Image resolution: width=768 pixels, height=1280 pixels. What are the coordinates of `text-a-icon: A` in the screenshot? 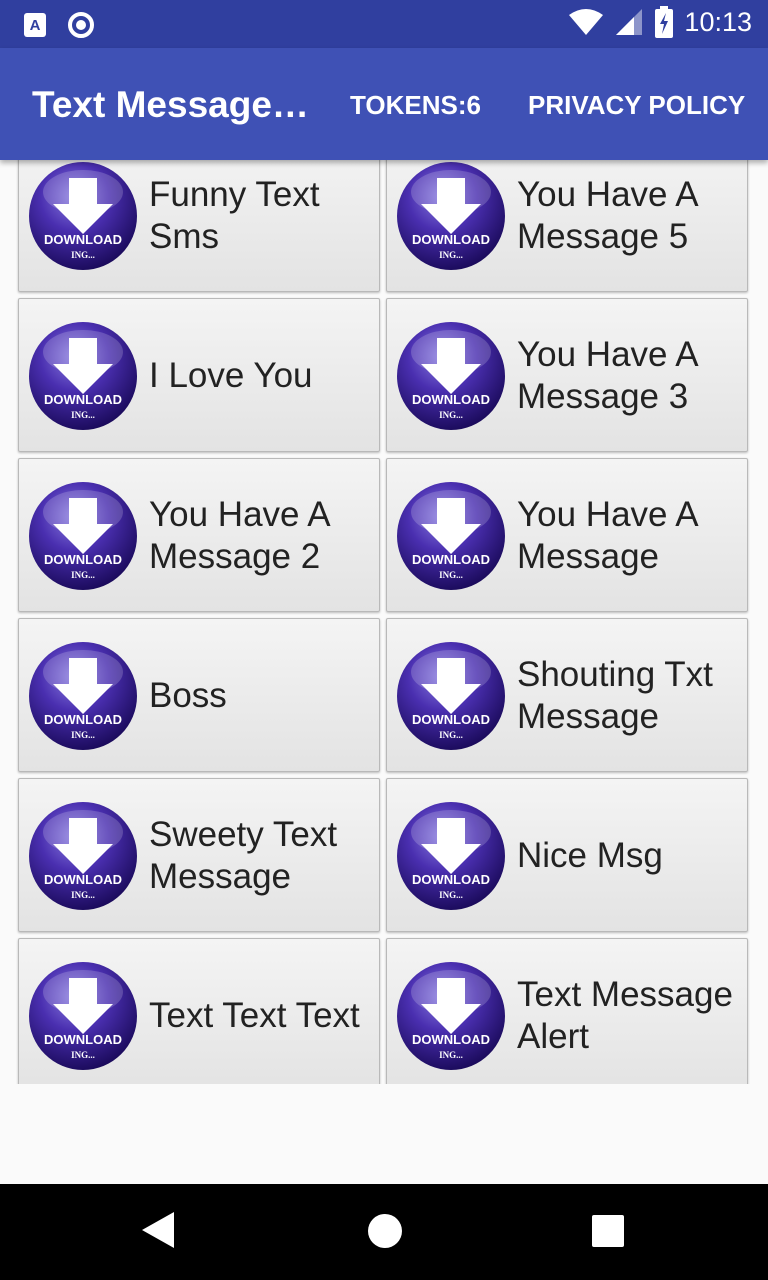 It's located at (35, 25).